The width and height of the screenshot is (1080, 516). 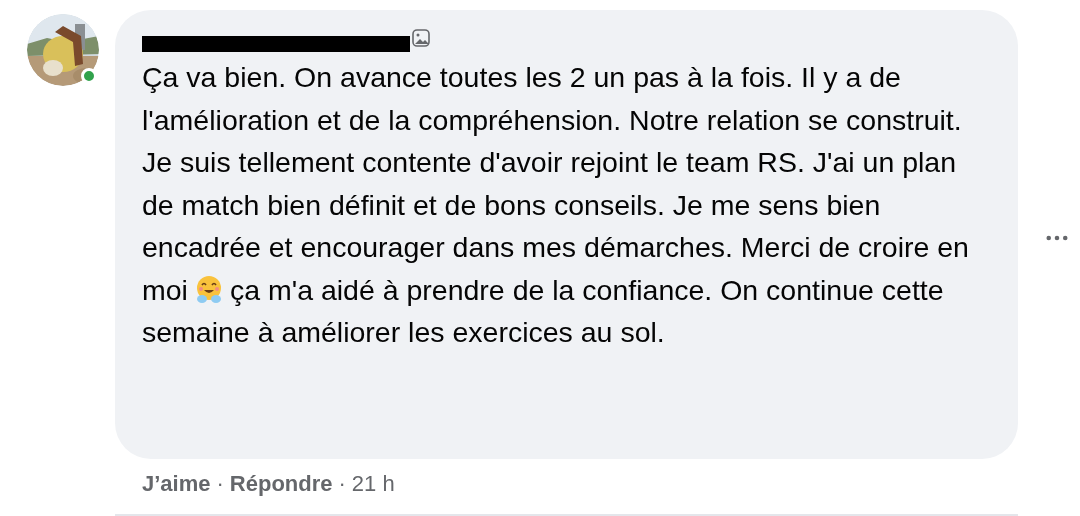 I want to click on action-link: J’aime, so click(x=176, y=483).